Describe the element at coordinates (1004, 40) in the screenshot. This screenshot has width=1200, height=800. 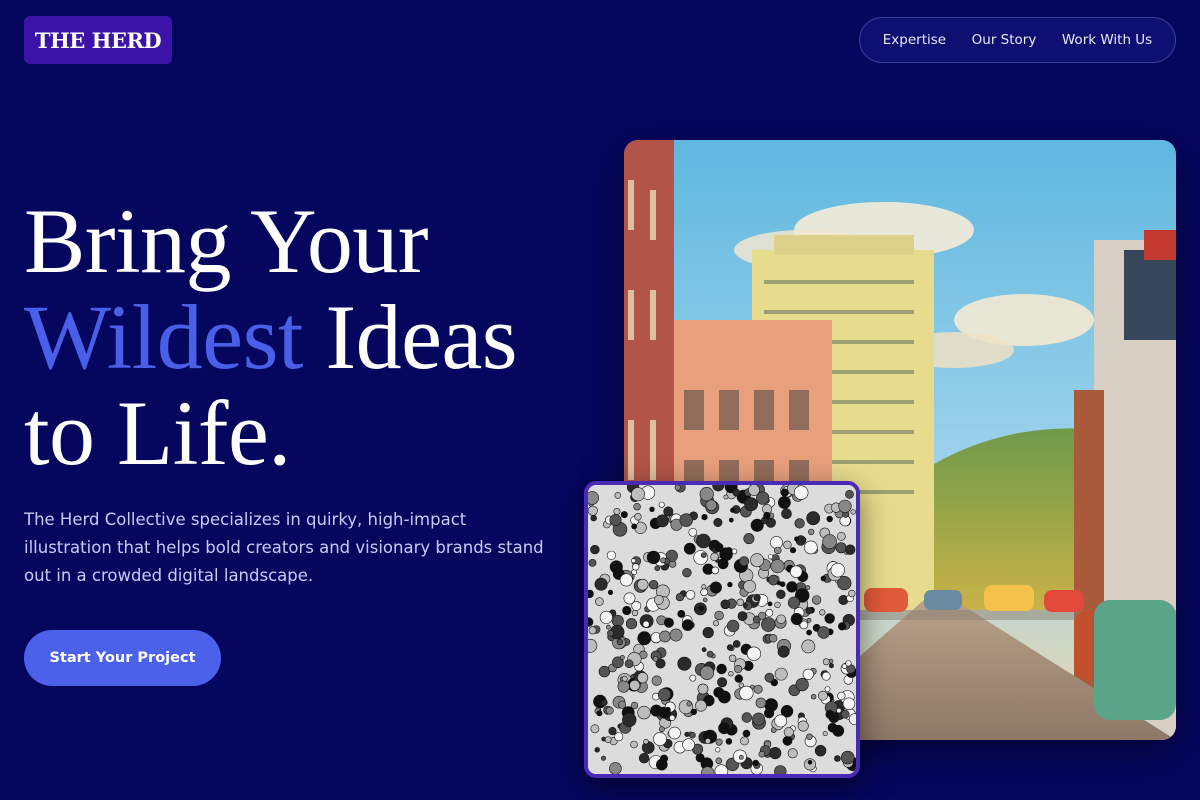
I see `nav-item-our-story: Our Story` at that location.